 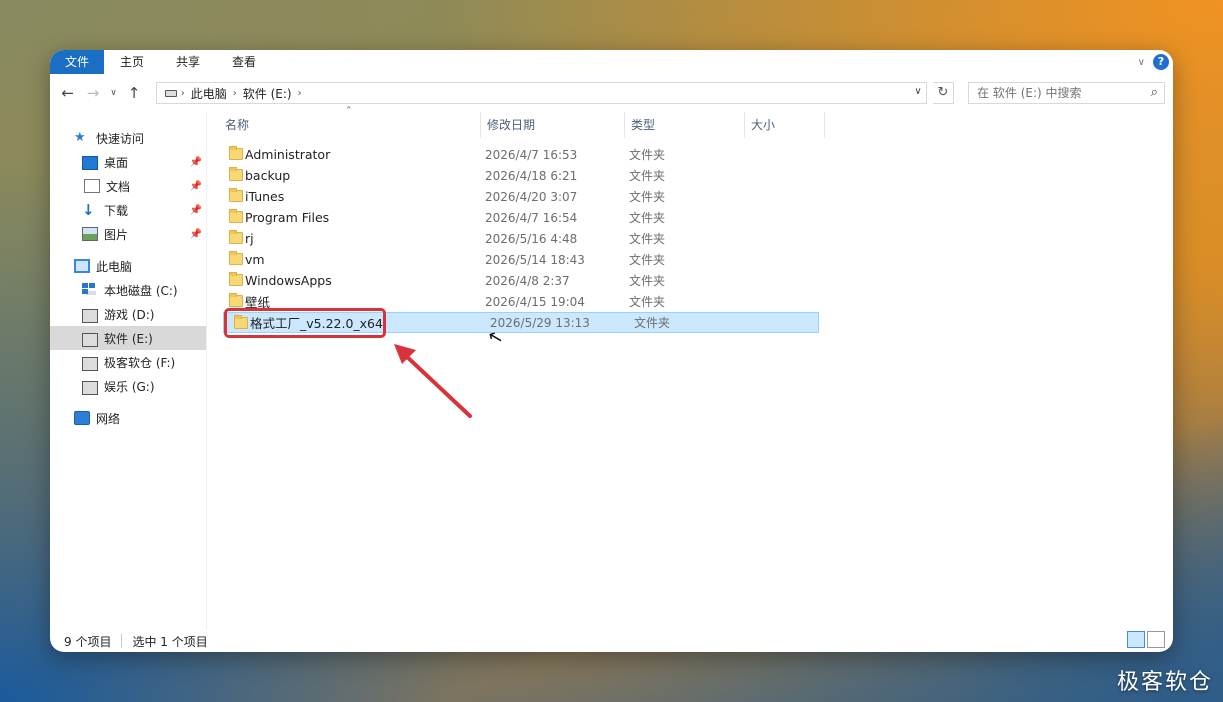 What do you see at coordinates (611, 641) in the screenshot?
I see `status-bar: 9 个项目 选中 1 个项目` at bounding box center [611, 641].